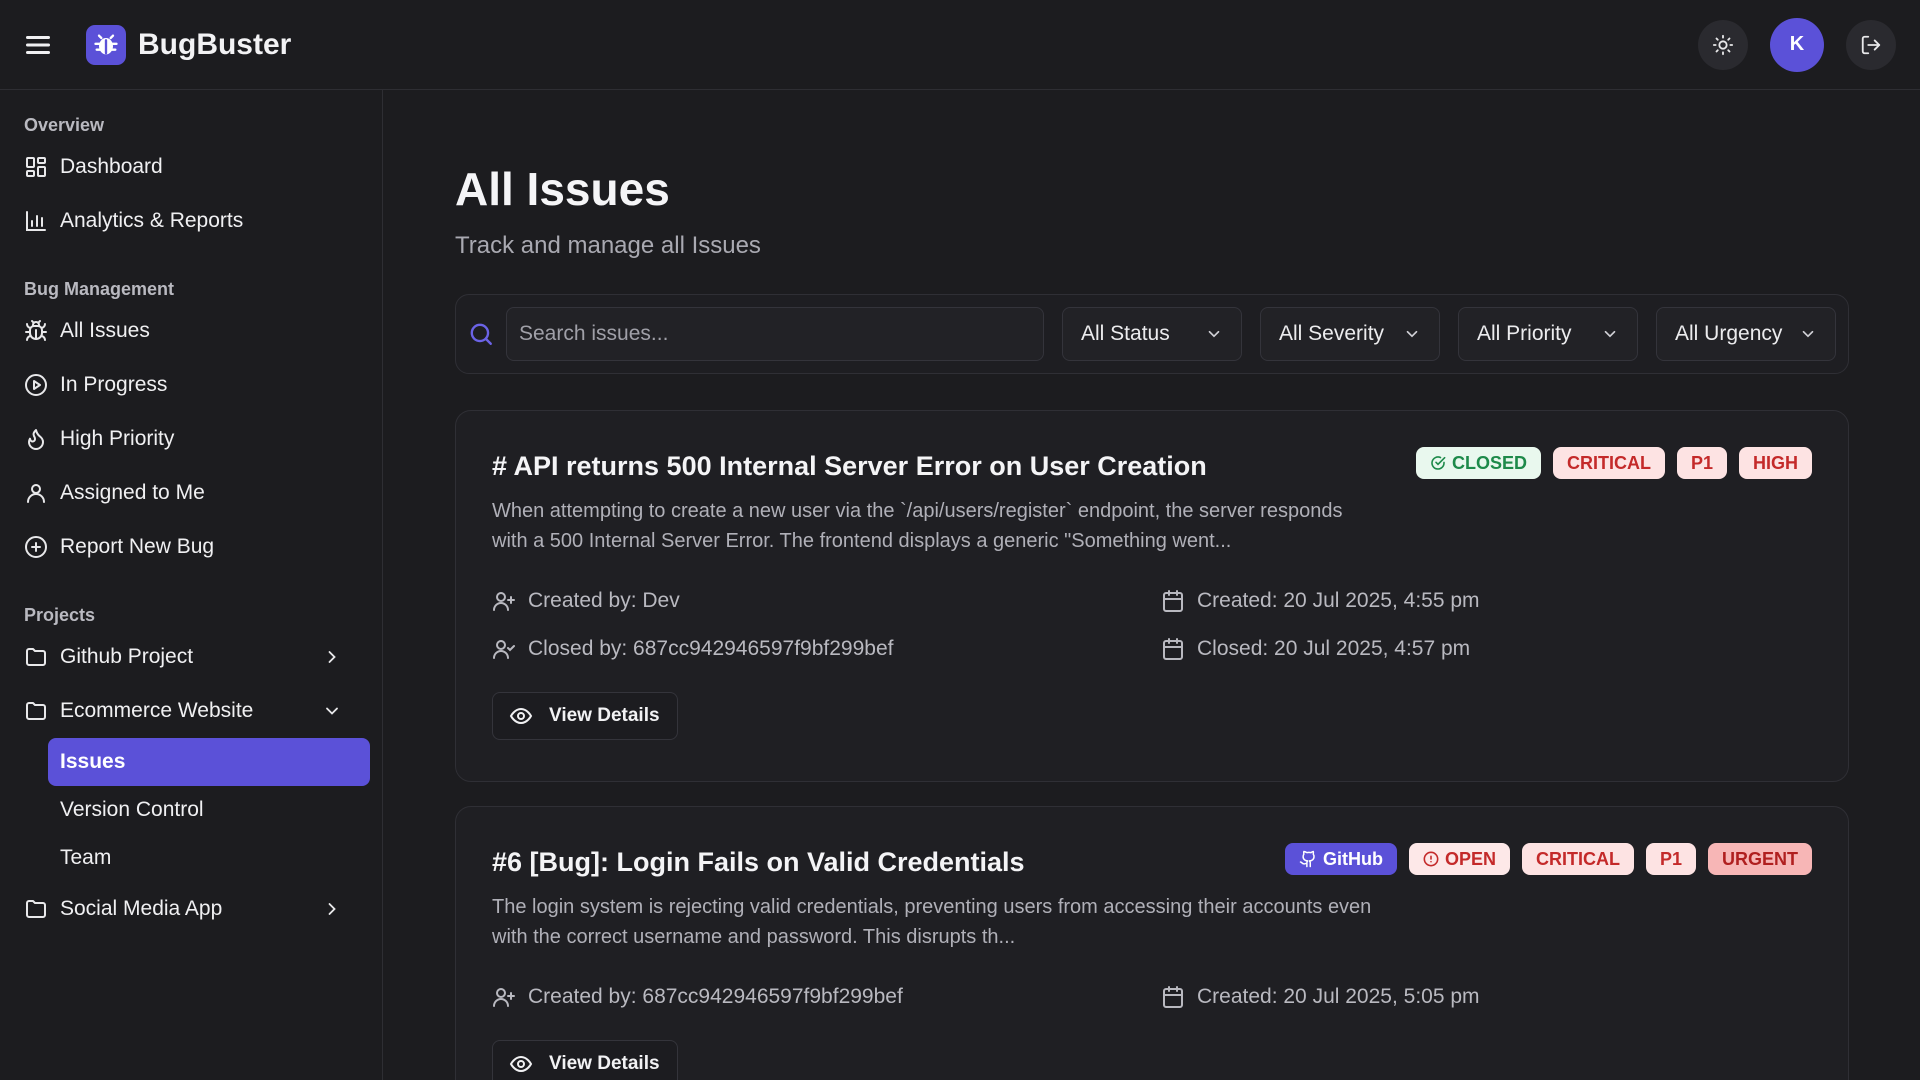 This screenshot has height=1080, width=1920. I want to click on bug-logo-icon, so click(106, 44).